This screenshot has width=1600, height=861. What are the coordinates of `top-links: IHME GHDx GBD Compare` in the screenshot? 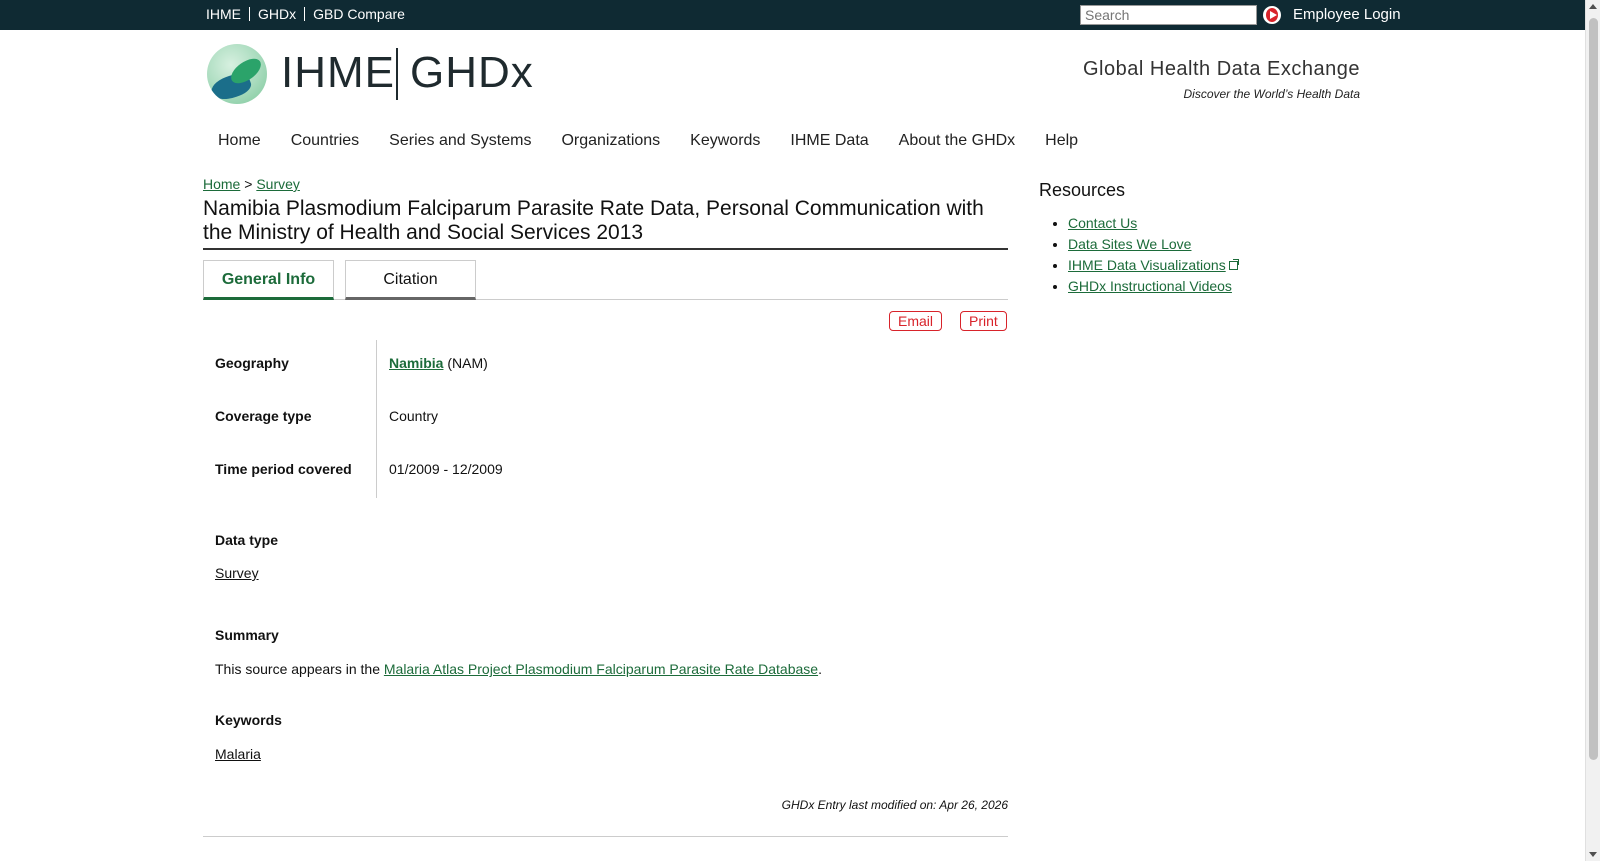 It's located at (309, 14).